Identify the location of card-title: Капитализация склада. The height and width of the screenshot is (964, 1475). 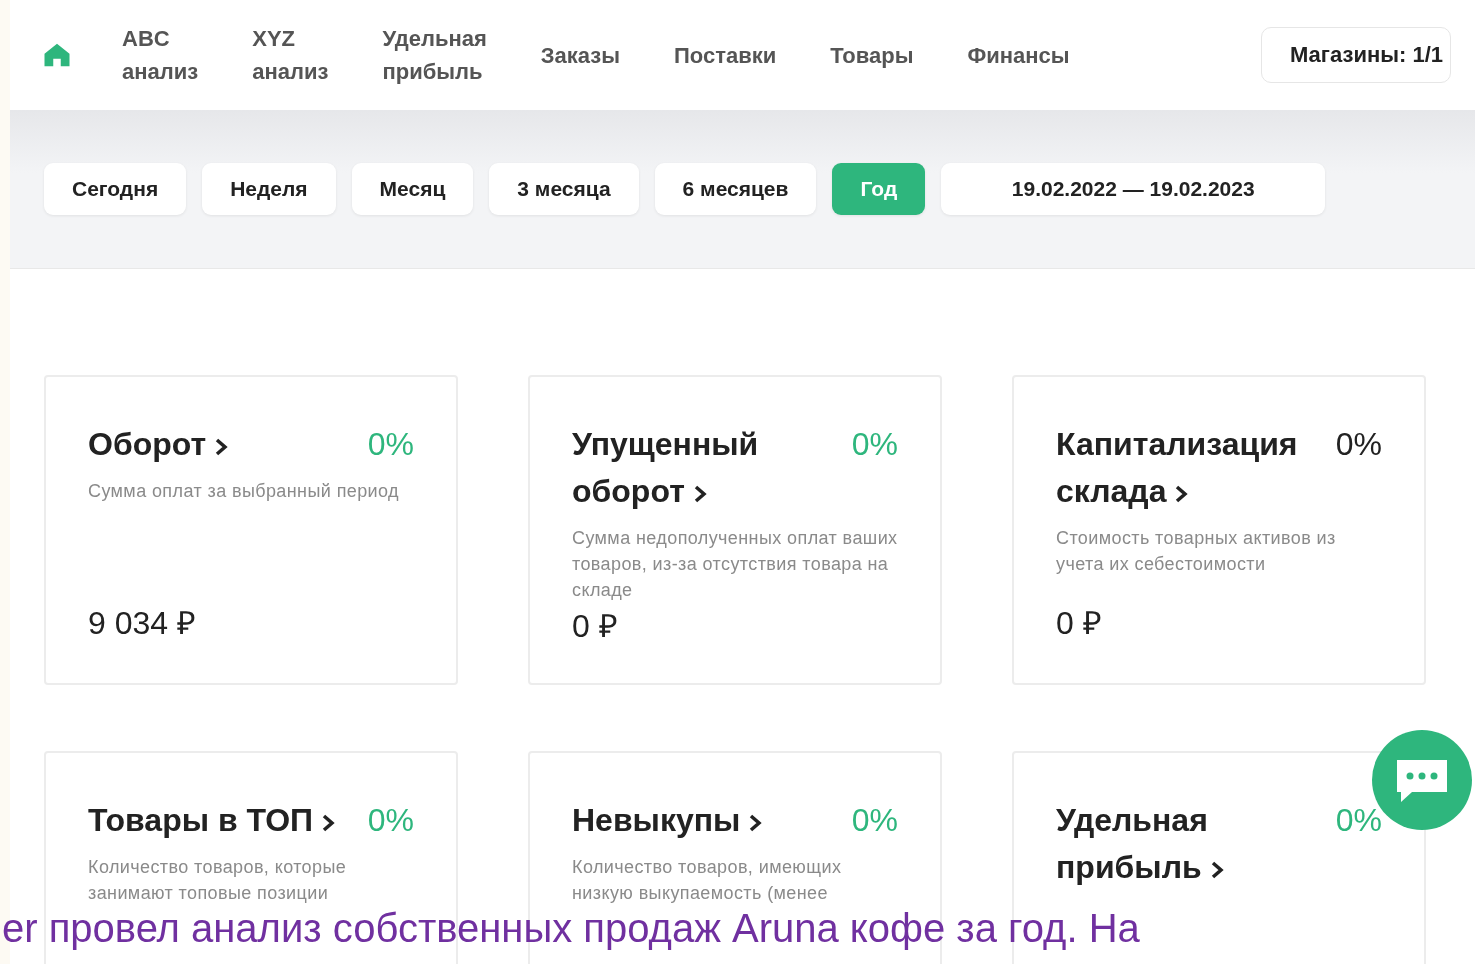
(1181, 468).